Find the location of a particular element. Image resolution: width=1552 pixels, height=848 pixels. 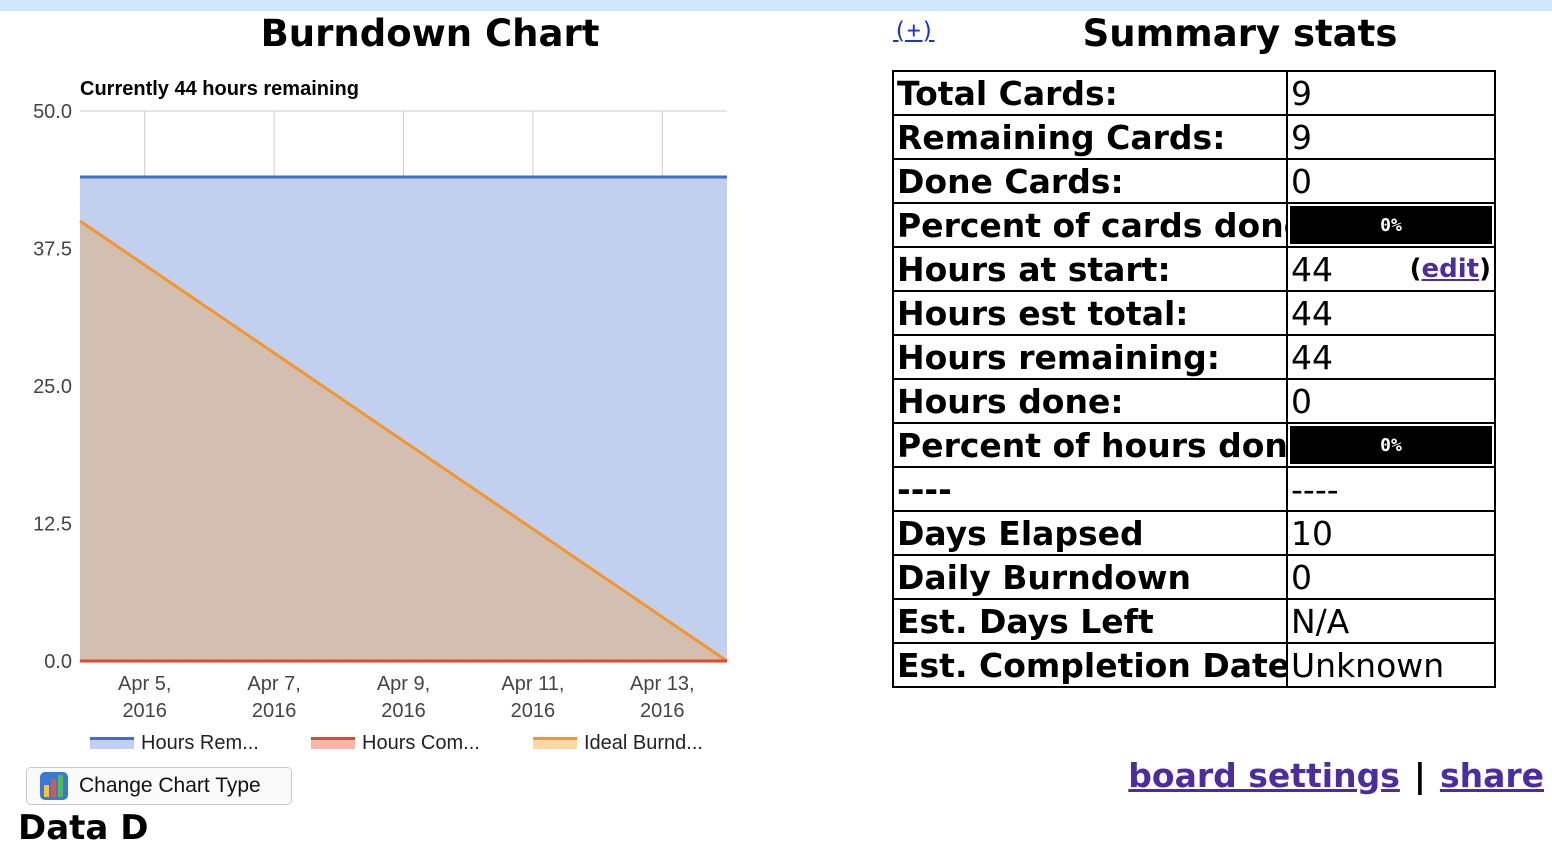

stats-row: Daily Burndown 0 is located at coordinates (1194, 577).